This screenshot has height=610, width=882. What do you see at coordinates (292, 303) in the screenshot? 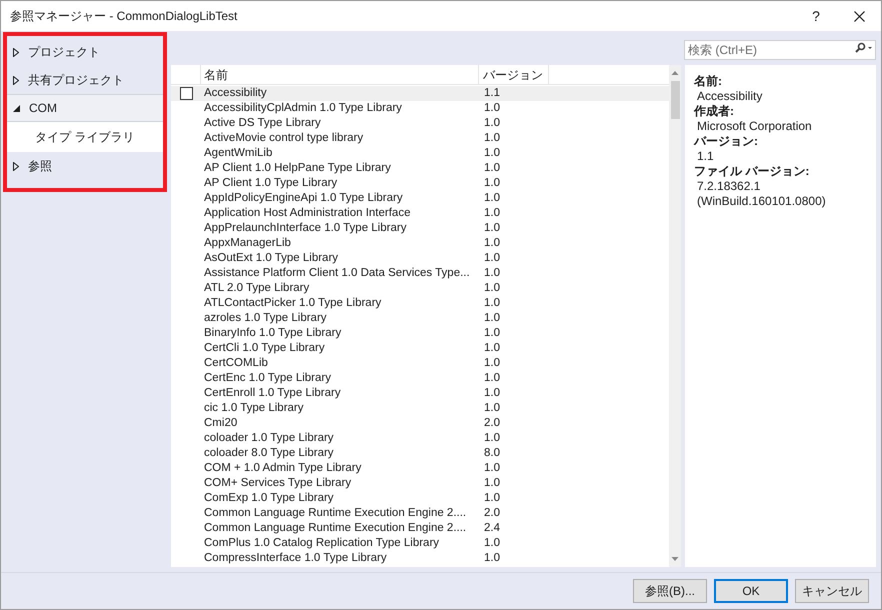
I see `table-cell-text: ATLContactPicker 1.0 Type Library` at bounding box center [292, 303].